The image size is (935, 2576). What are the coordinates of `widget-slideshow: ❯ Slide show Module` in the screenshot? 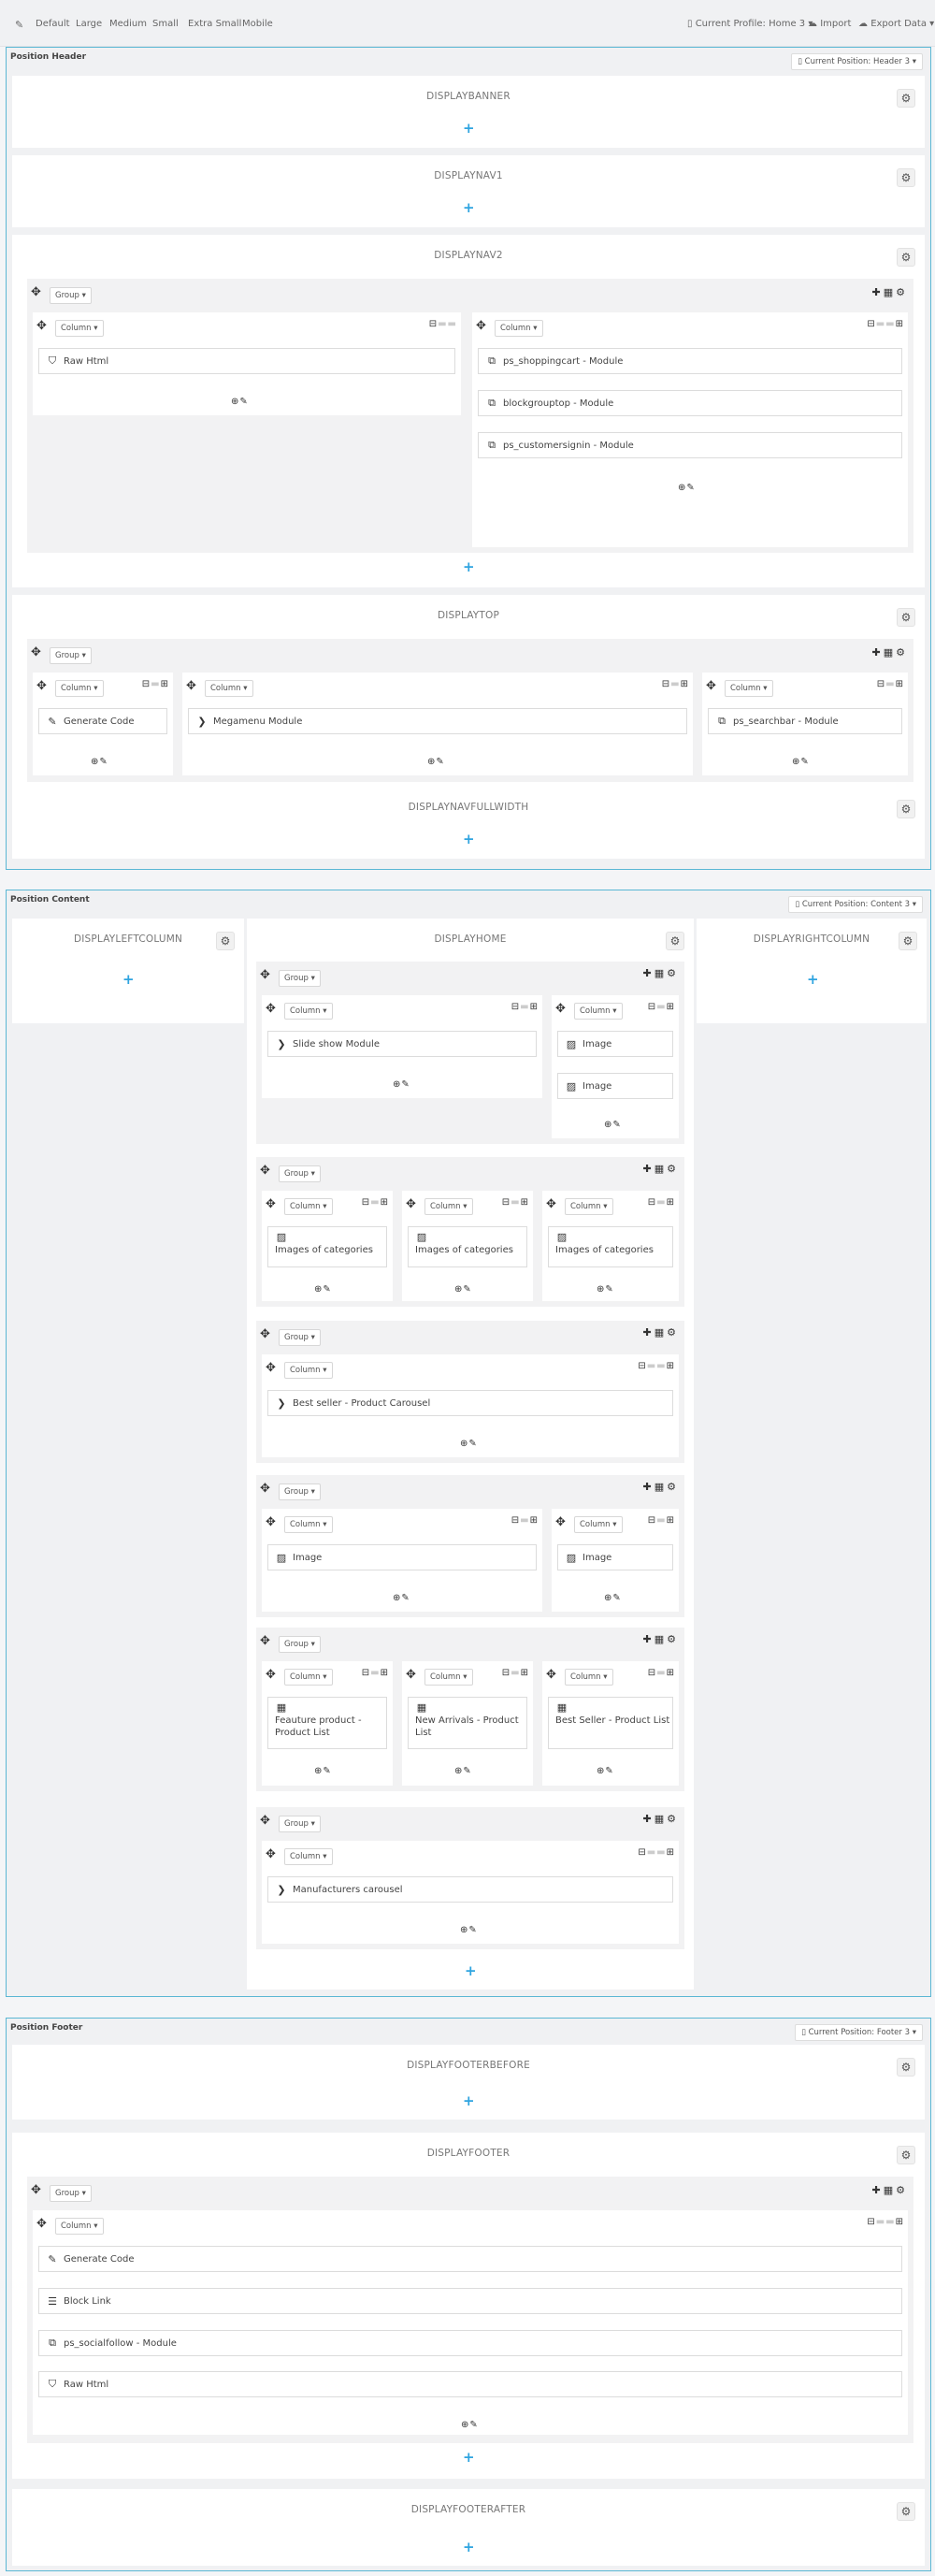 It's located at (402, 1044).